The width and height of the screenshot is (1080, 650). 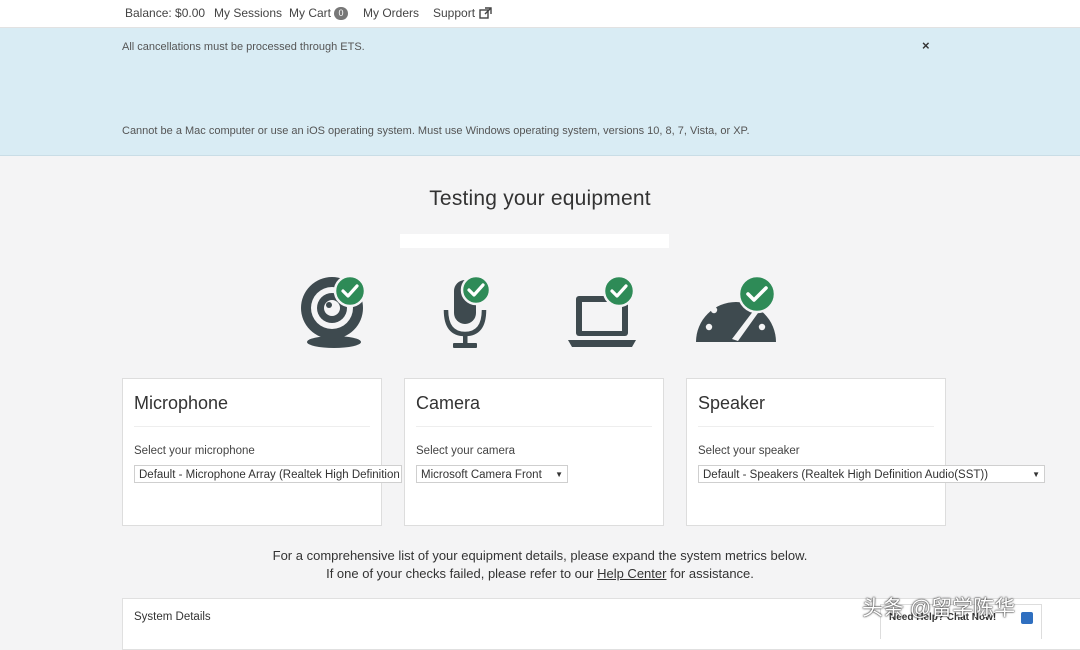 What do you see at coordinates (481, 475) in the screenshot?
I see `camera-selected-value: Microsoft Camera Front` at bounding box center [481, 475].